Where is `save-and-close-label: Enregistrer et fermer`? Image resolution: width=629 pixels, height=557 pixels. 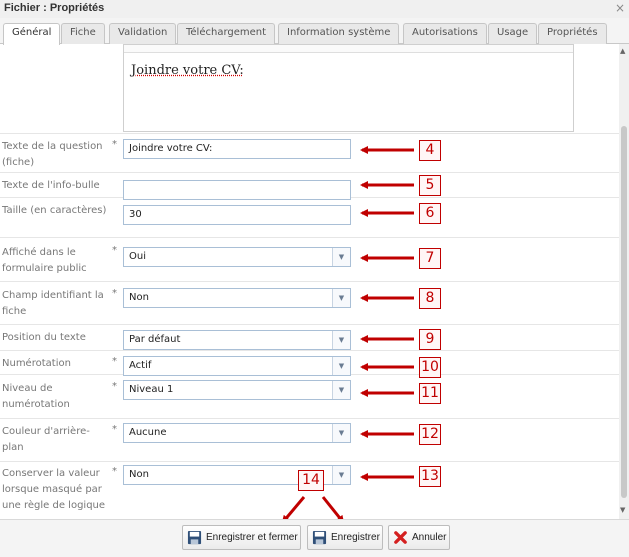 save-and-close-label: Enregistrer et fermer is located at coordinates (252, 537).